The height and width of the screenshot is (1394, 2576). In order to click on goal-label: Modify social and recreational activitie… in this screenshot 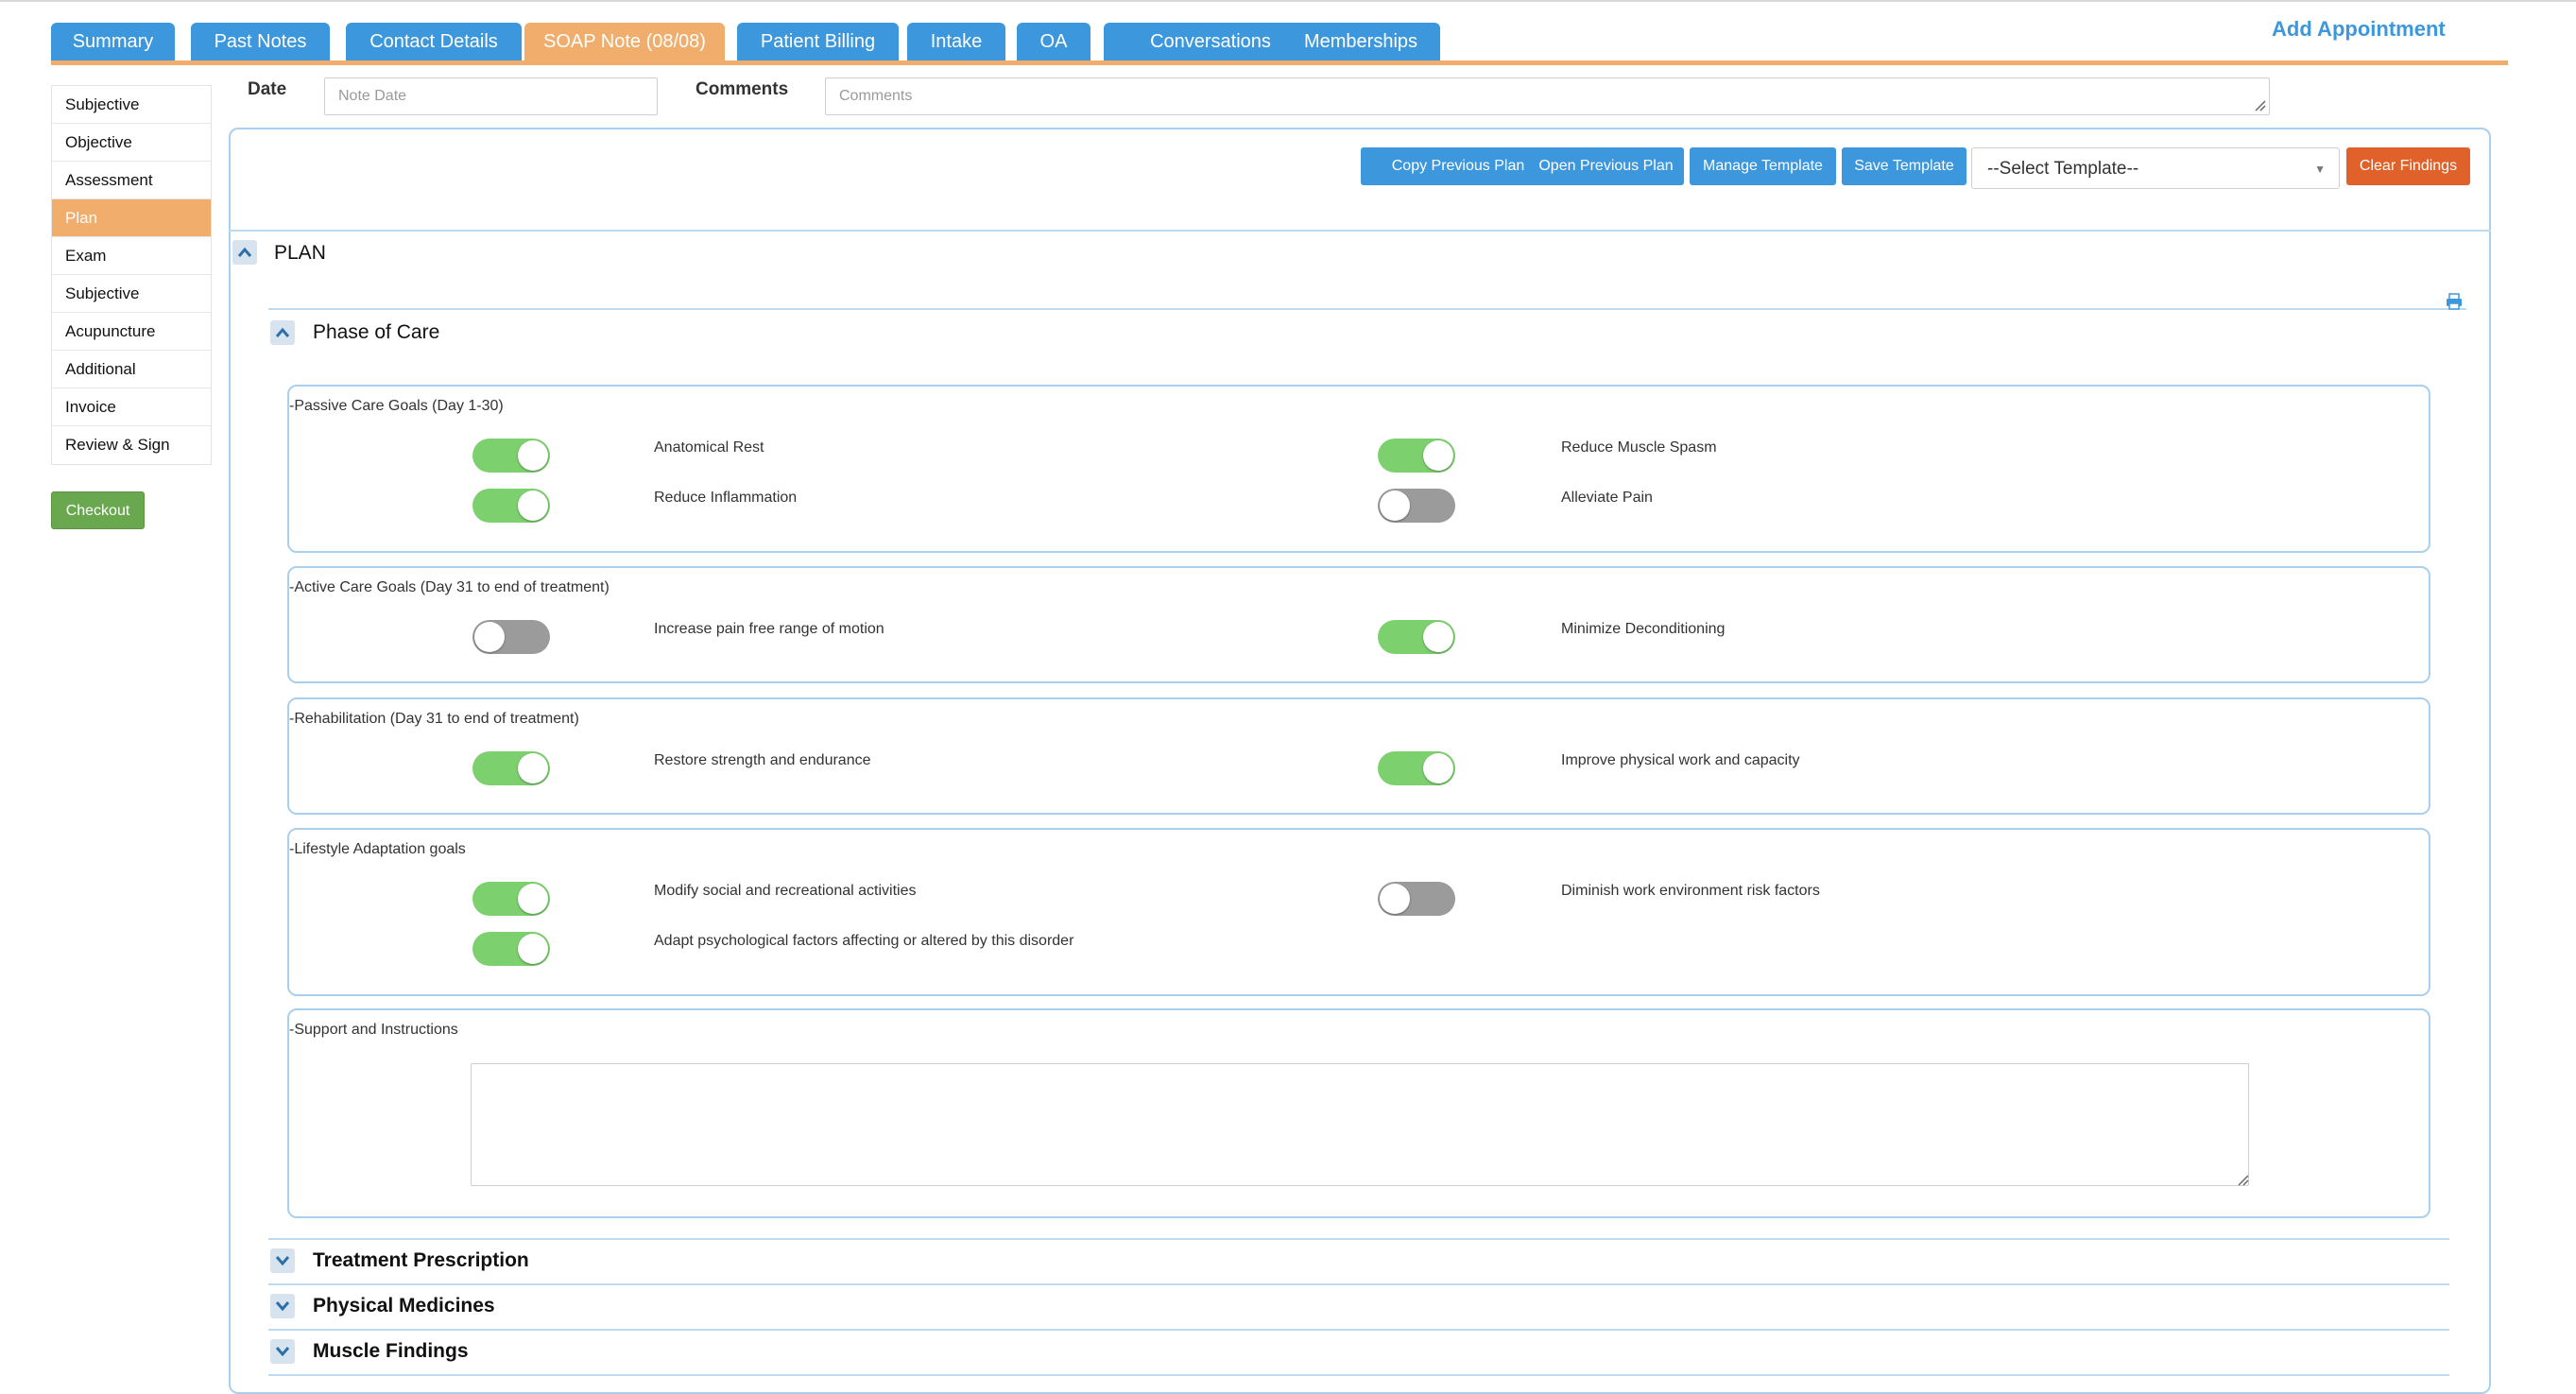, I will do `click(785, 891)`.